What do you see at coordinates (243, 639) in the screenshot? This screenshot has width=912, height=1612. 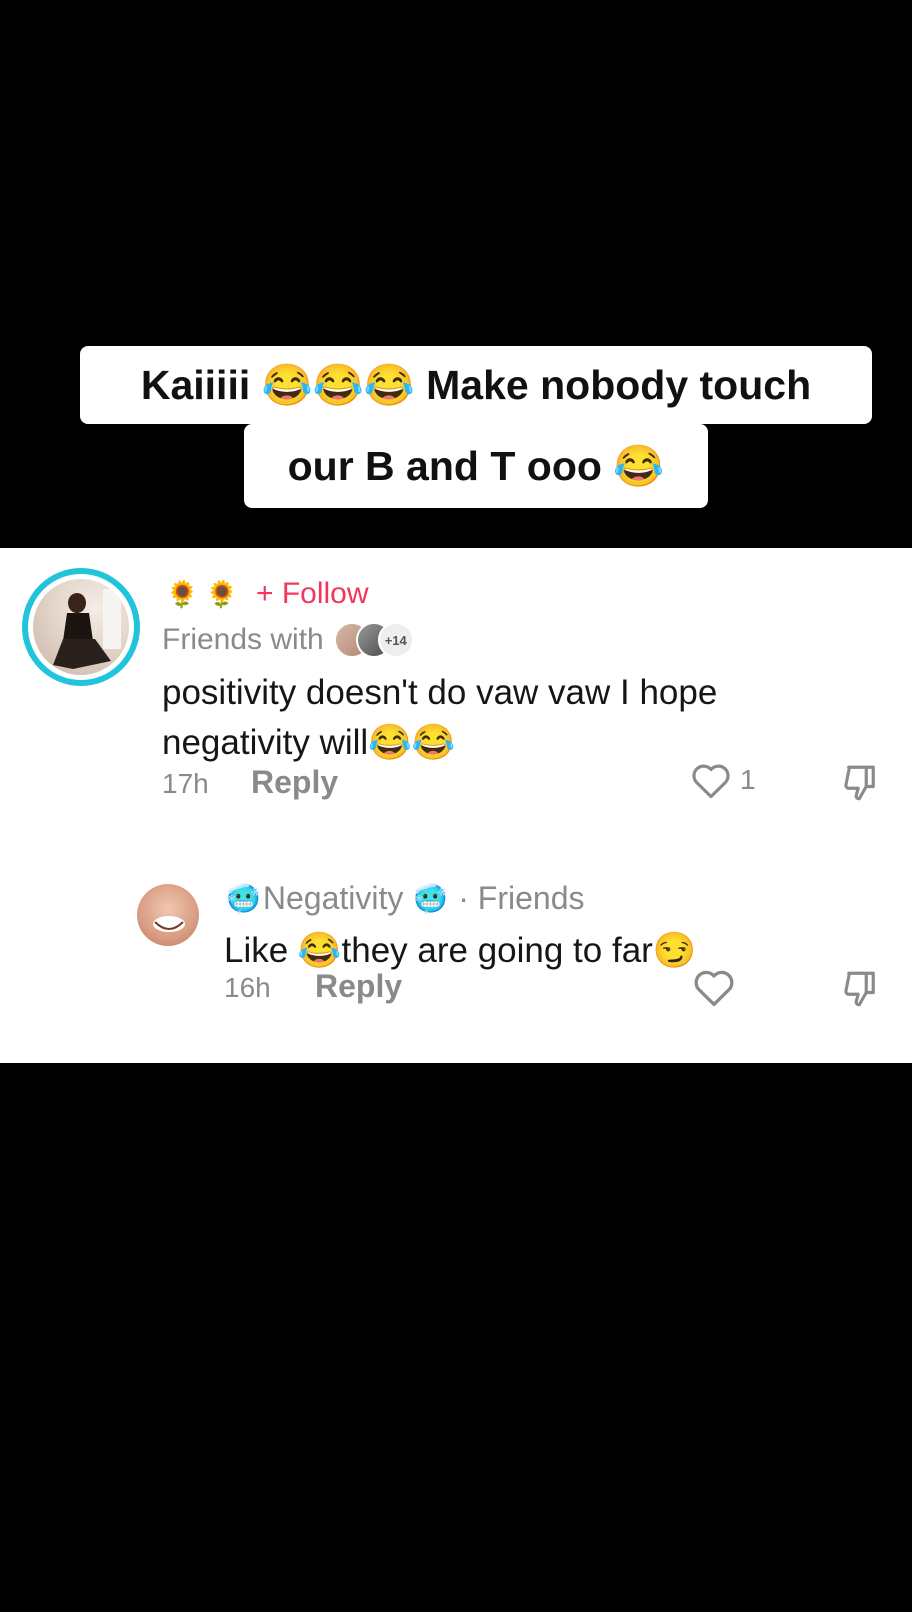 I see `friends-with-label: Friends with` at bounding box center [243, 639].